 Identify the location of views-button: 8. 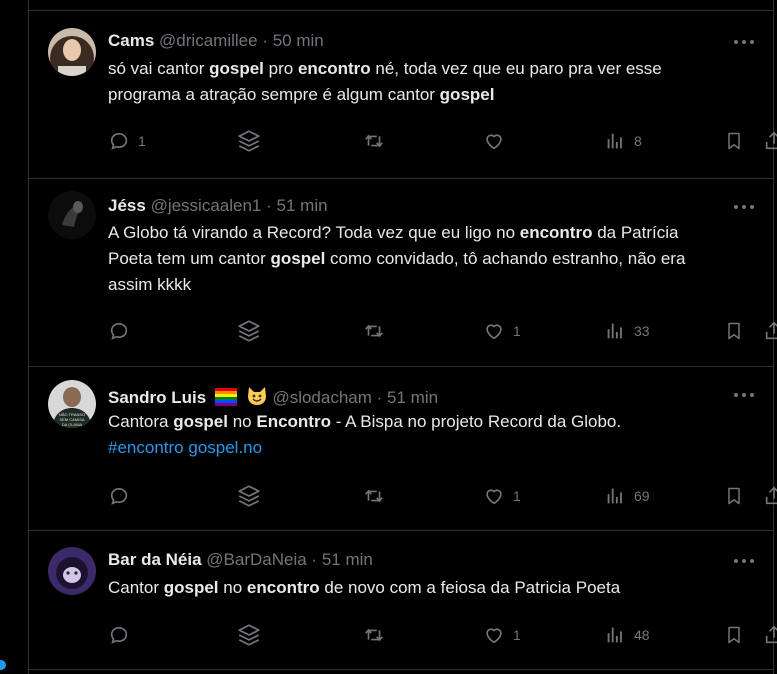
(623, 141).